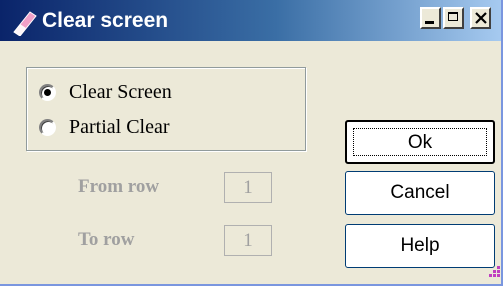  What do you see at coordinates (248, 187) in the screenshot?
I see `from-row-input: 1` at bounding box center [248, 187].